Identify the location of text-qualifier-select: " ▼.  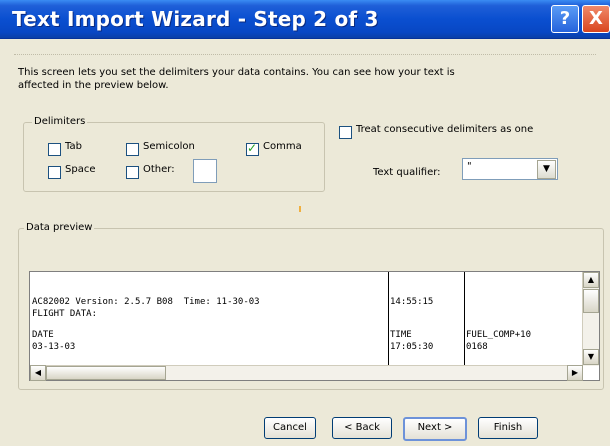
(510, 169).